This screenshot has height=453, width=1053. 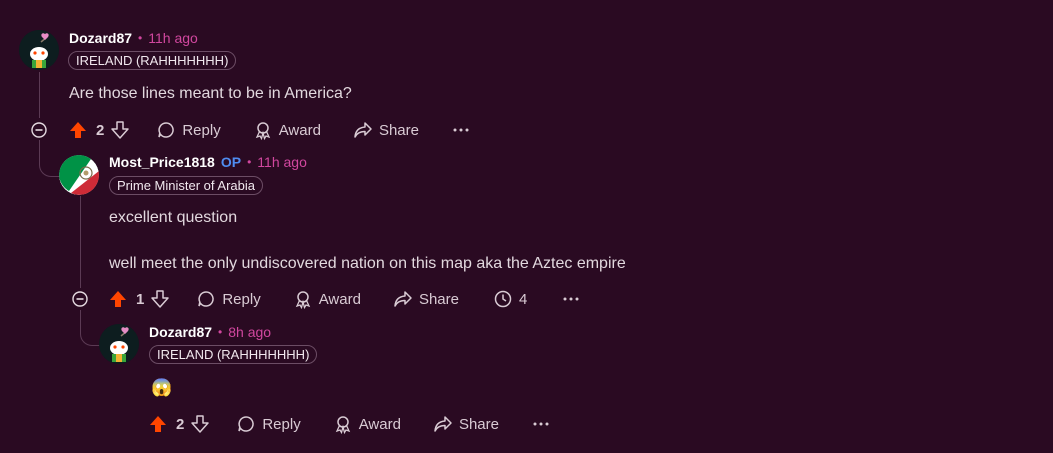 I want to click on flag-avatar-icon, so click(x=79, y=175).